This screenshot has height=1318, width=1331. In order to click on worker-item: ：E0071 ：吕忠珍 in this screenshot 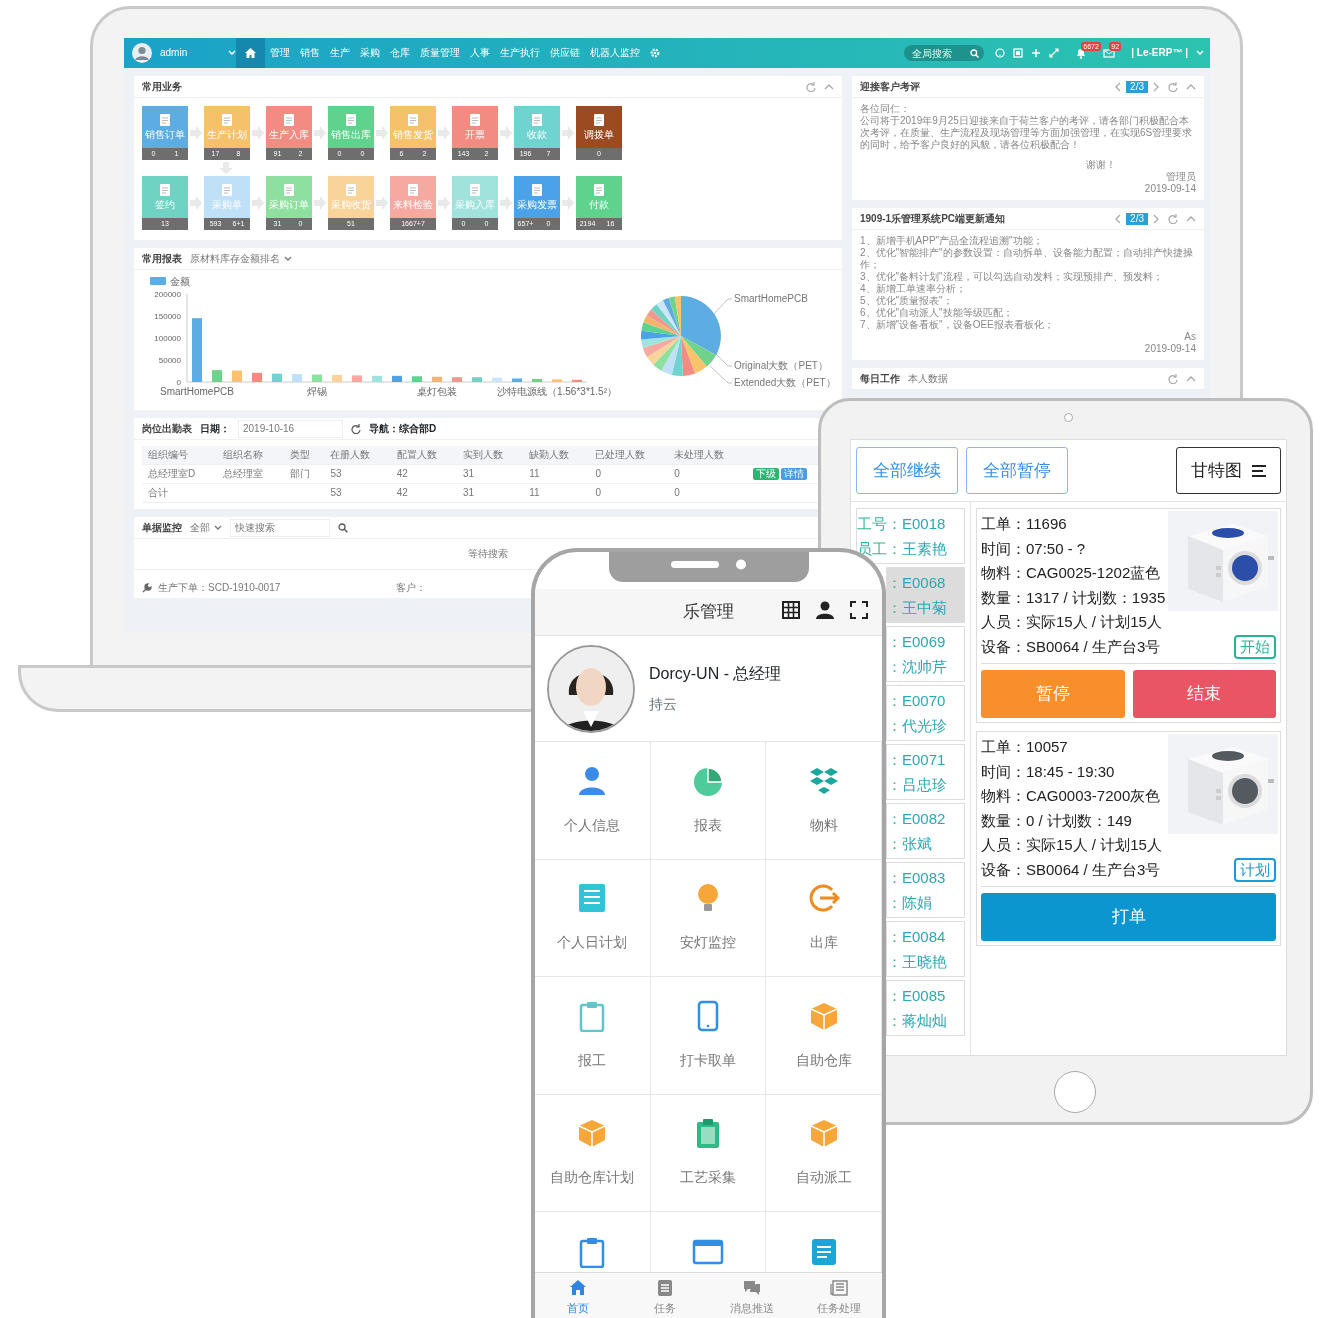, I will do `click(925, 772)`.